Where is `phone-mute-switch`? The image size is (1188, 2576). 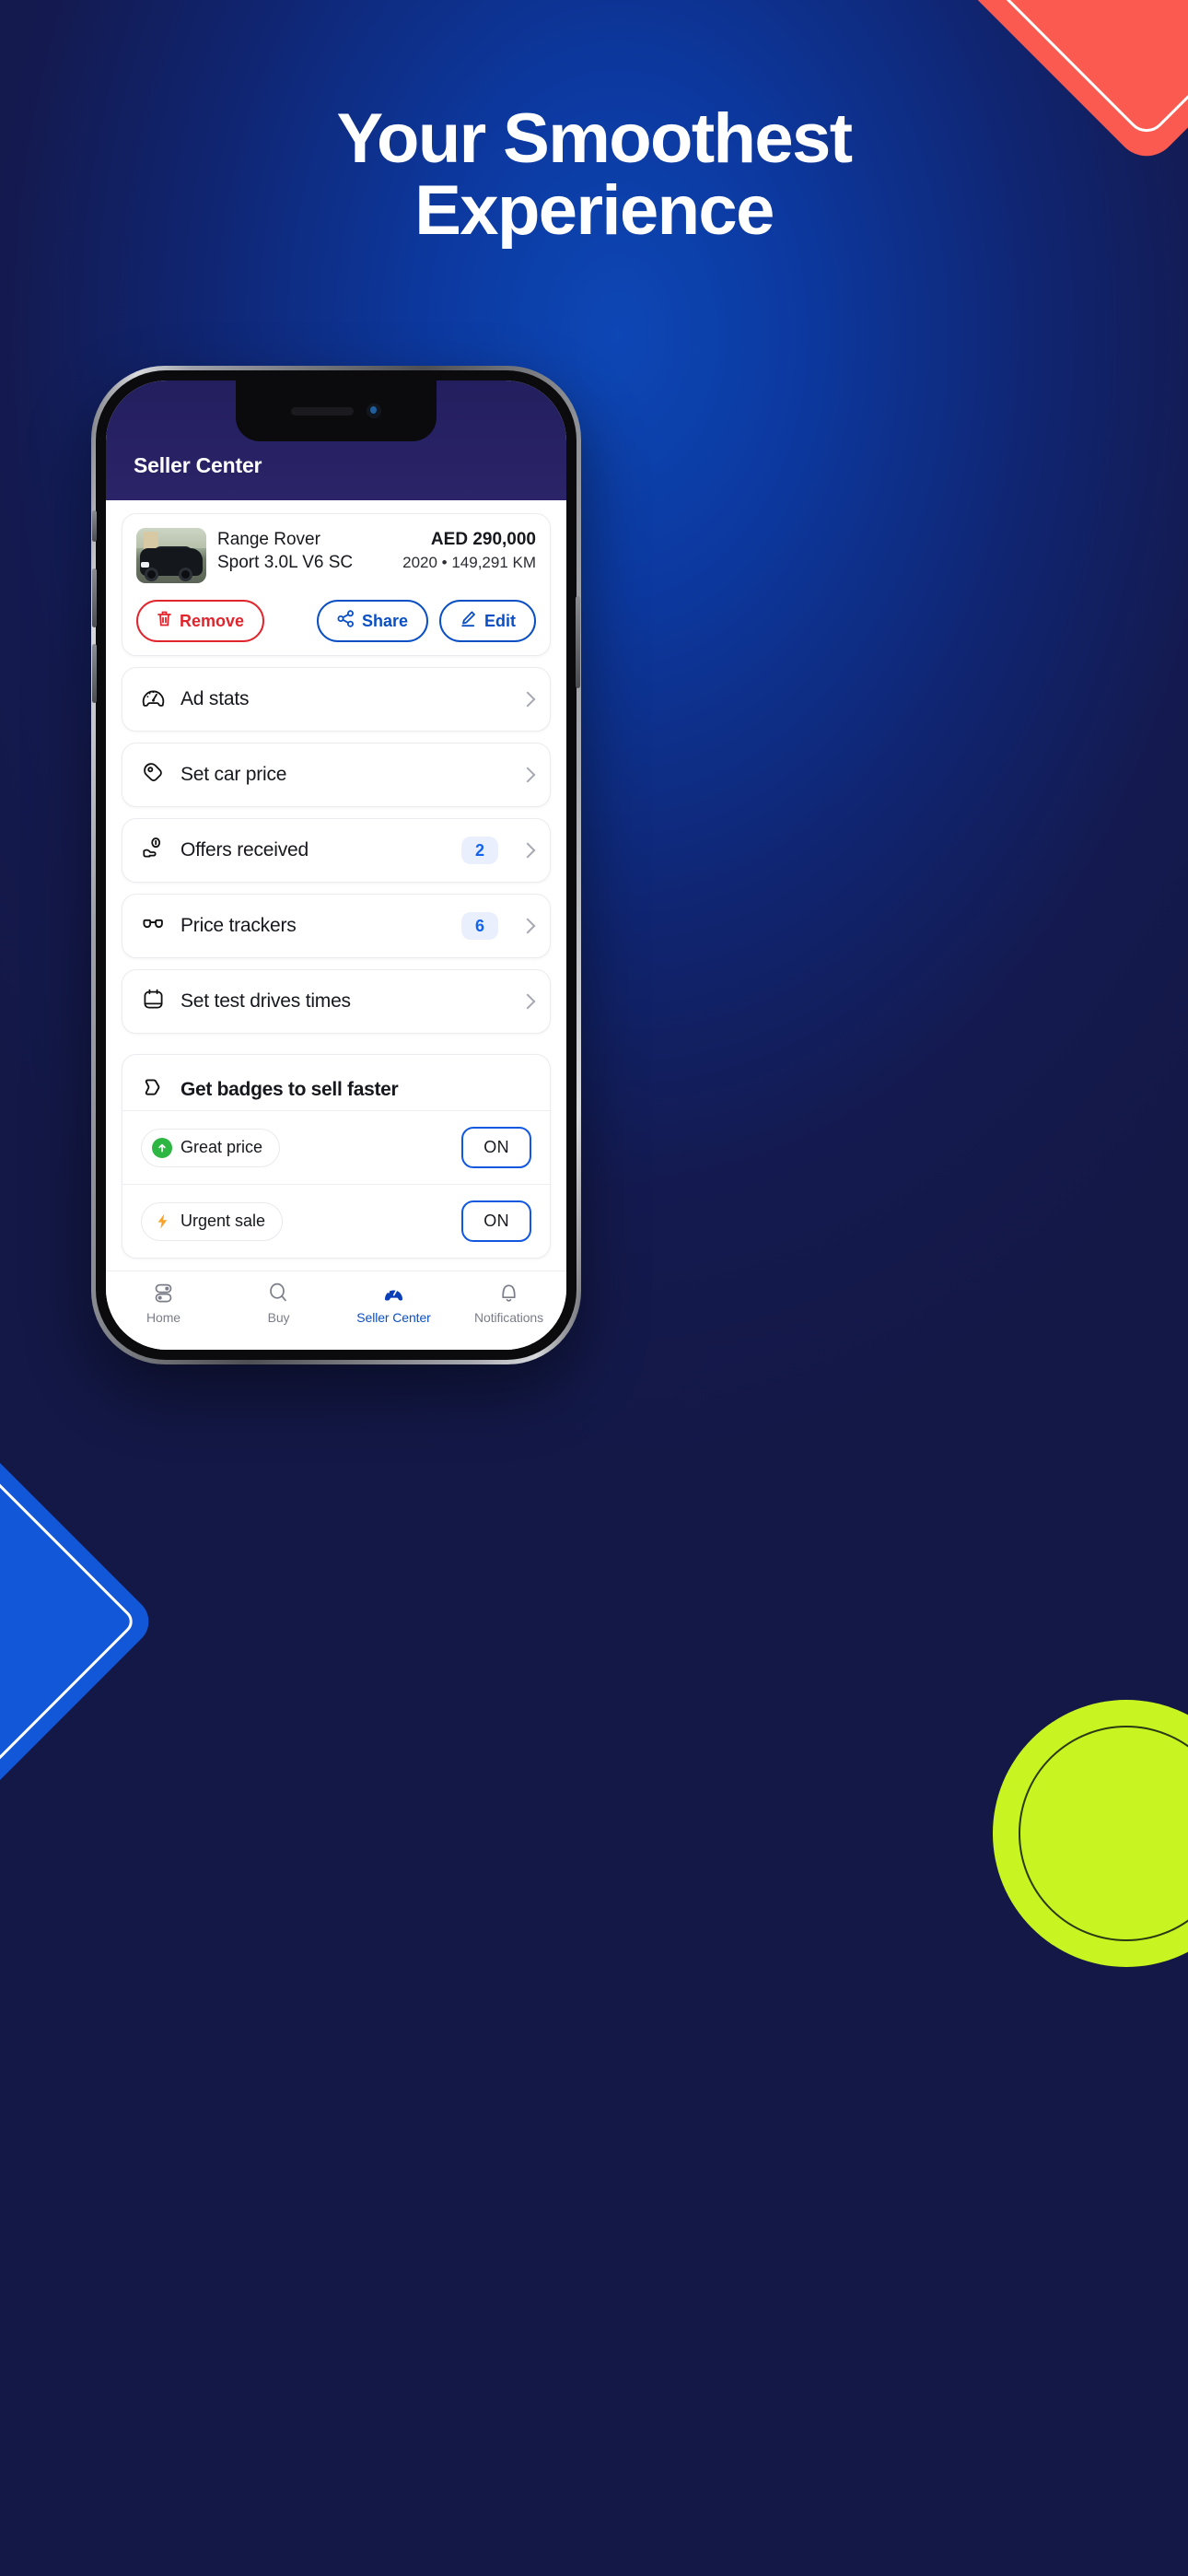 phone-mute-switch is located at coordinates (94, 526).